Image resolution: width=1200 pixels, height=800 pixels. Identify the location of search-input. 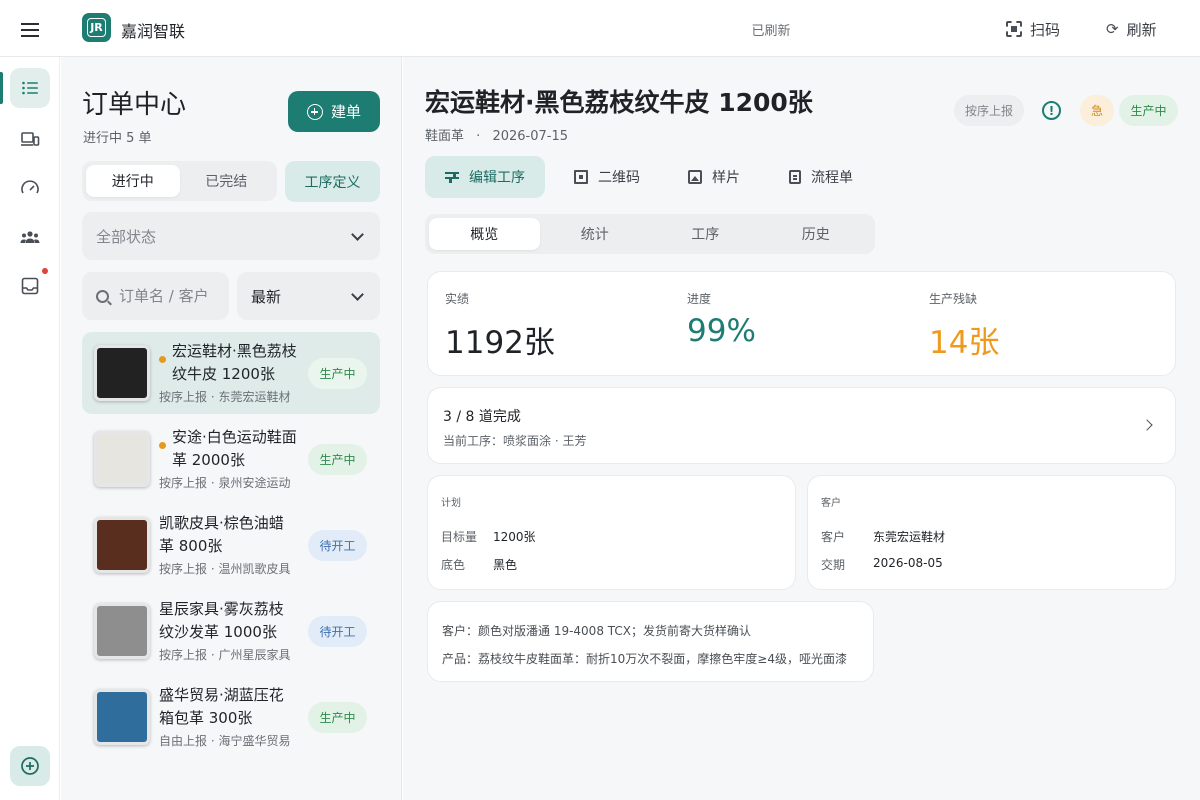
(169, 296).